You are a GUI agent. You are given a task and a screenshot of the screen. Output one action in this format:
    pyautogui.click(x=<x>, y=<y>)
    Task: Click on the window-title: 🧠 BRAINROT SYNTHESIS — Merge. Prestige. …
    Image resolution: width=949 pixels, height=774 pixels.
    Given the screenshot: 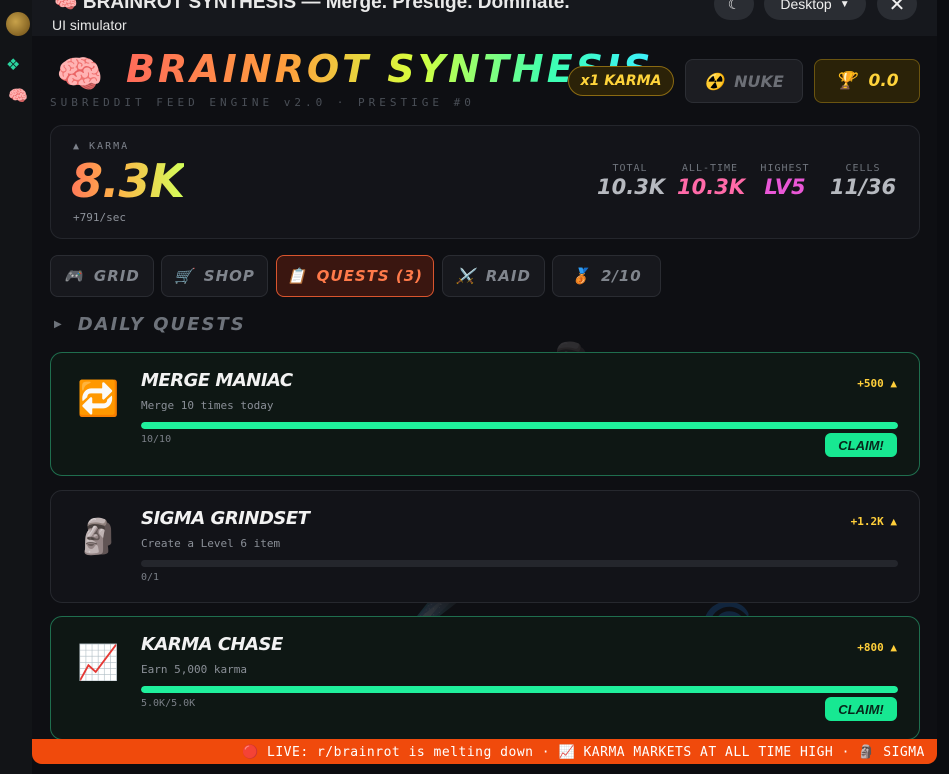 What is the action you would take?
    pyautogui.click(x=312, y=6)
    